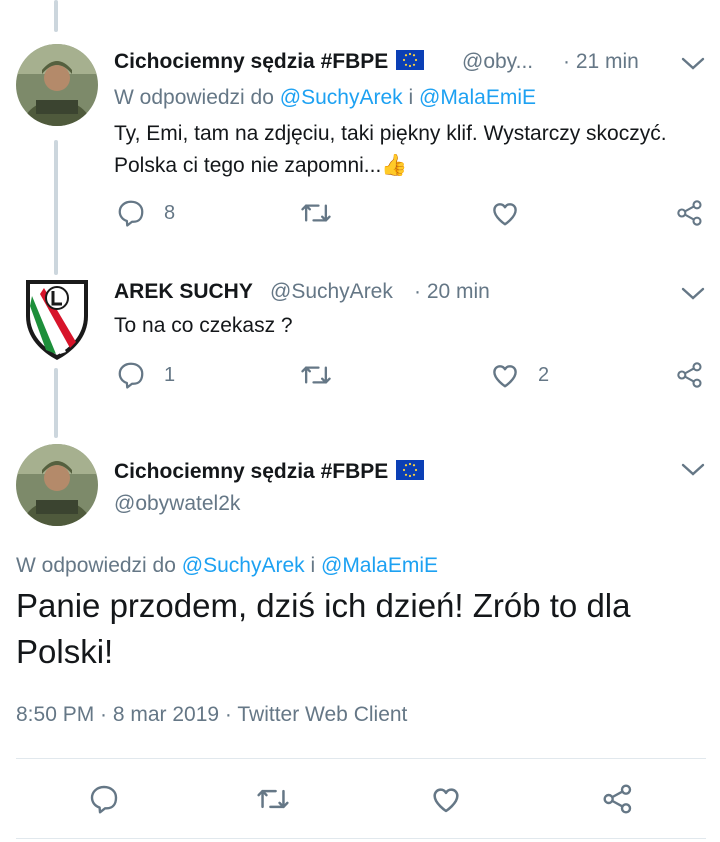 The image size is (720, 842). I want to click on author-handle: @SuchyArek, so click(331, 292).